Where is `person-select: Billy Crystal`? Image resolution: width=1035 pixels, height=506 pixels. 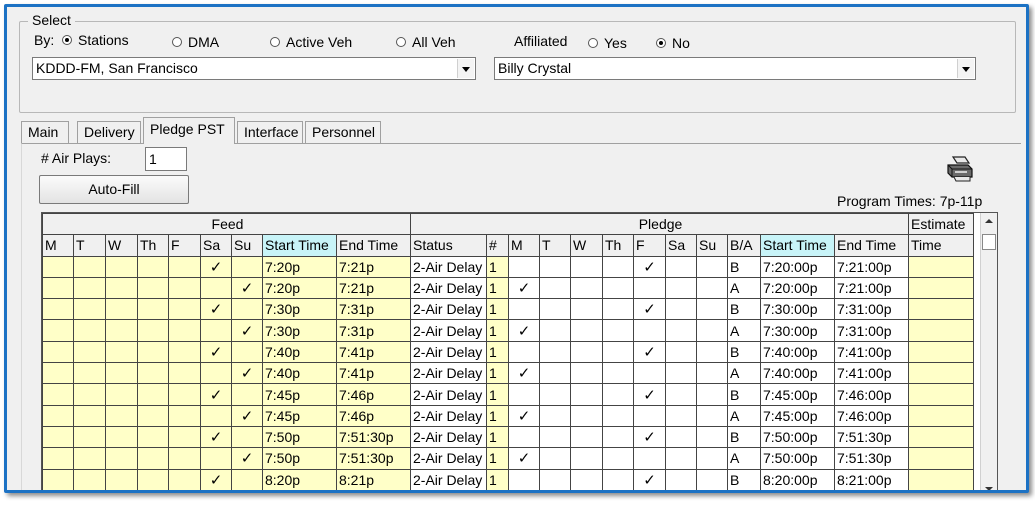 person-select: Billy Crystal is located at coordinates (735, 68).